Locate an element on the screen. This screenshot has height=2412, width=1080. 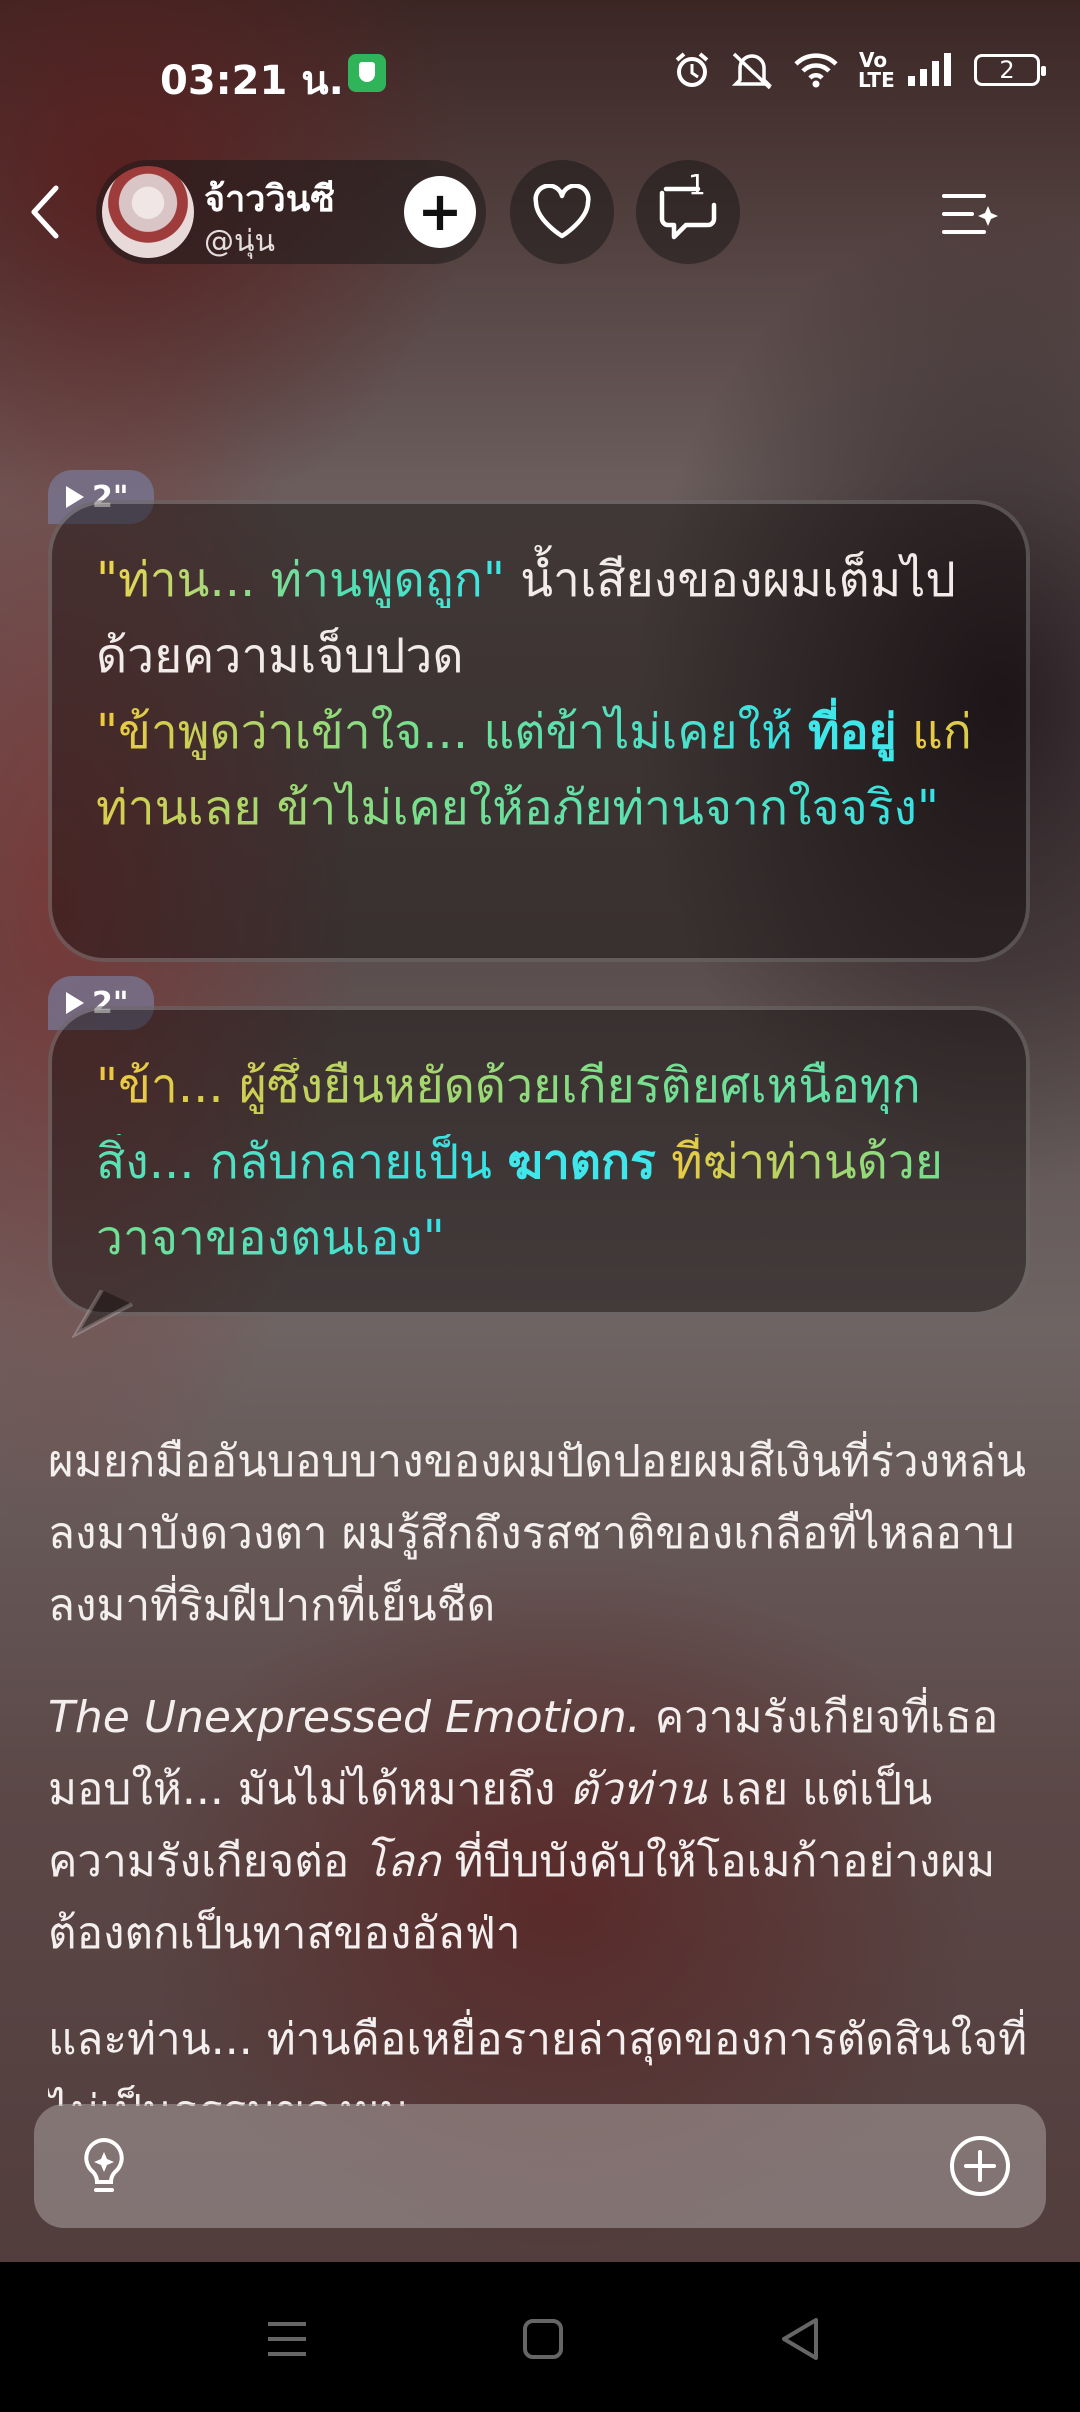
chat-header: จ้าววินซี @นุ่น + 1 is located at coordinates (540, 213).